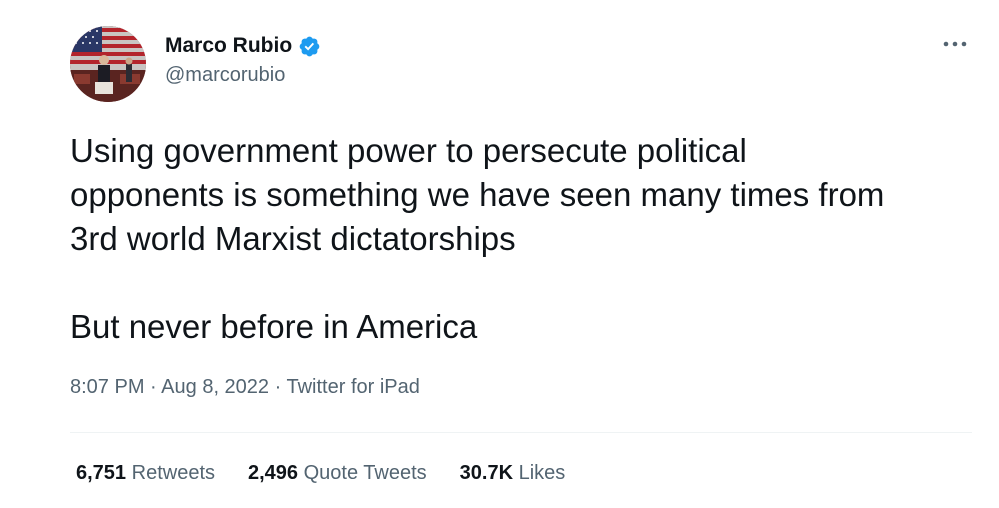 Image resolution: width=999 pixels, height=508 pixels. What do you see at coordinates (521, 432) in the screenshot?
I see `divider` at bounding box center [521, 432].